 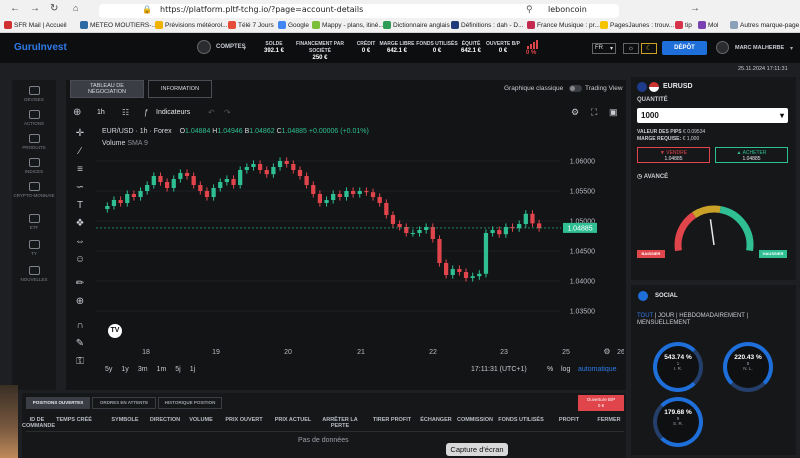 I want to click on tab-day: JOUR, so click(x=666, y=316).